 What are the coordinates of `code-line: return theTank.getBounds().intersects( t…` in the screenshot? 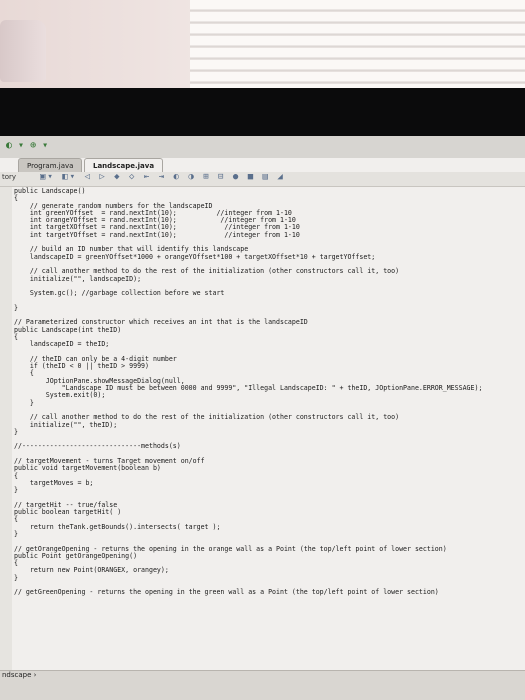 It's located at (117, 526).